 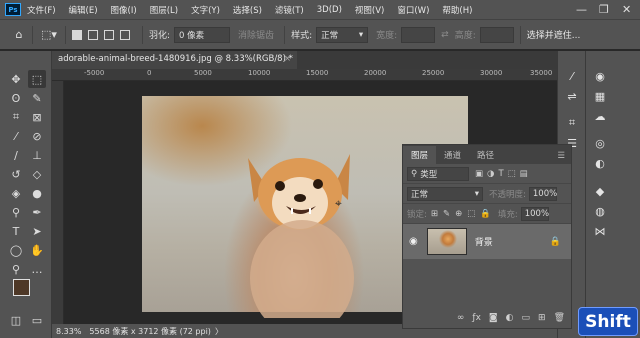 I want to click on visibility-eye-icon: ◉, so click(x=413, y=241).